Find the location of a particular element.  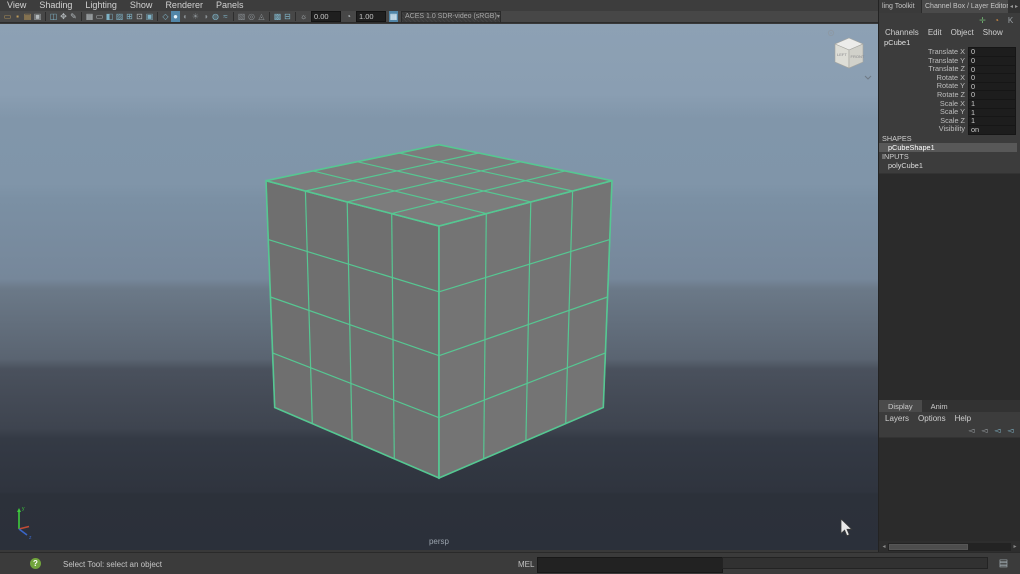

viewcube-left-label: LEFT is located at coordinates (842, 54).